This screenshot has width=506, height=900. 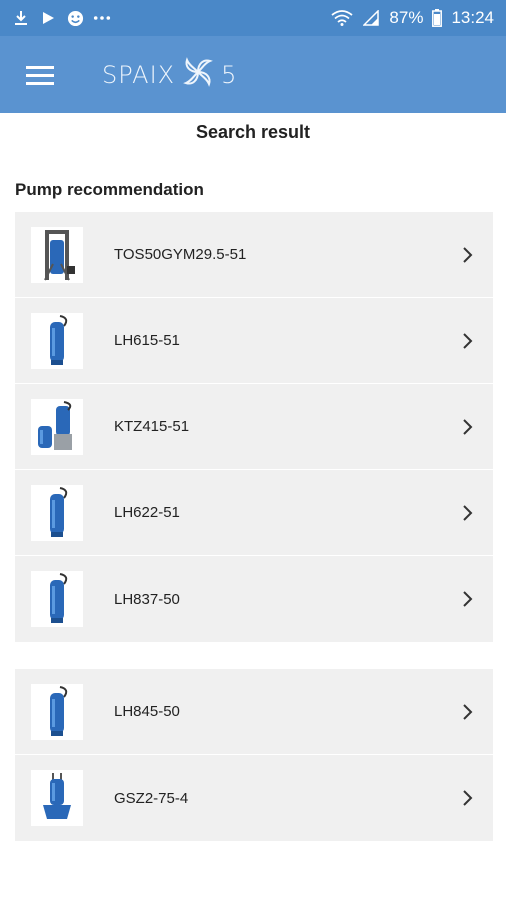 I want to click on pump-result-item: LH845-50, so click(x=254, y=712).